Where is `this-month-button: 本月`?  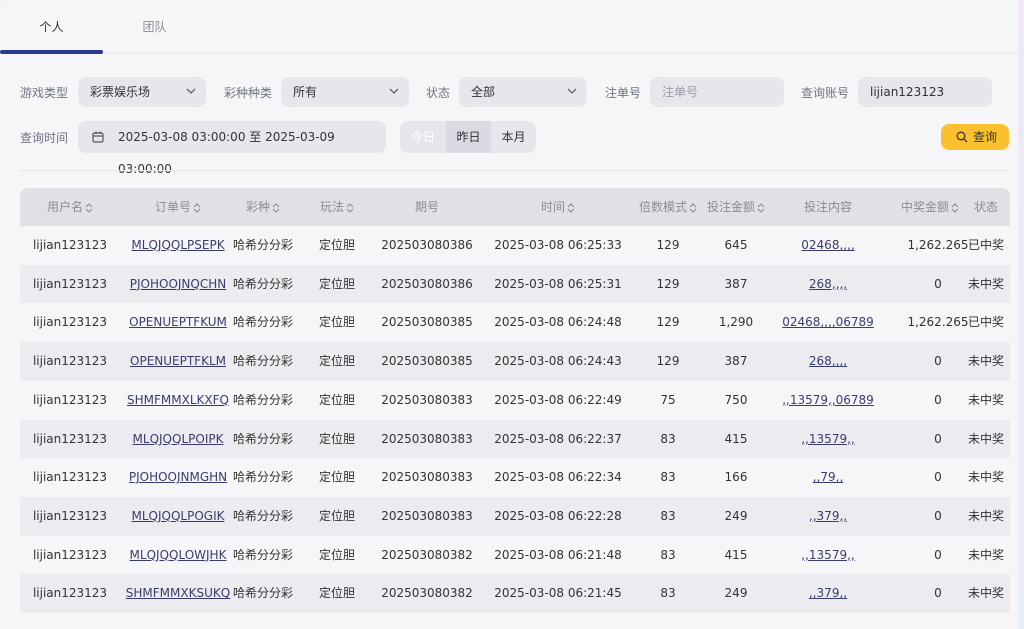
this-month-button: 本月 is located at coordinates (513, 137).